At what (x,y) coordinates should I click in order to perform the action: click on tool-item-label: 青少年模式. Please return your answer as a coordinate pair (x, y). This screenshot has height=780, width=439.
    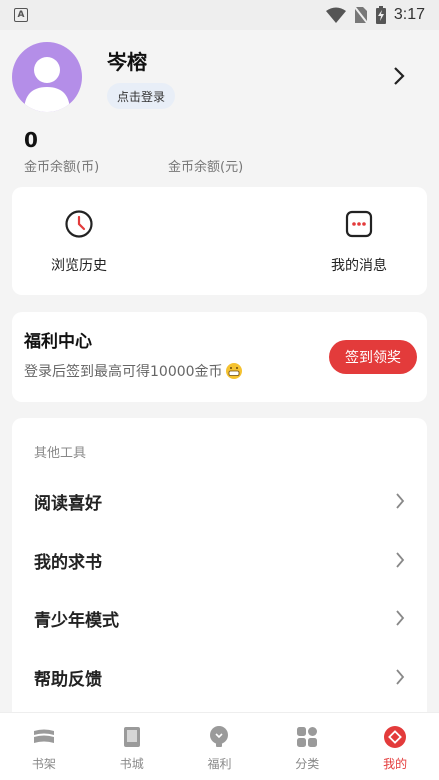
    Looking at the image, I should click on (76, 620).